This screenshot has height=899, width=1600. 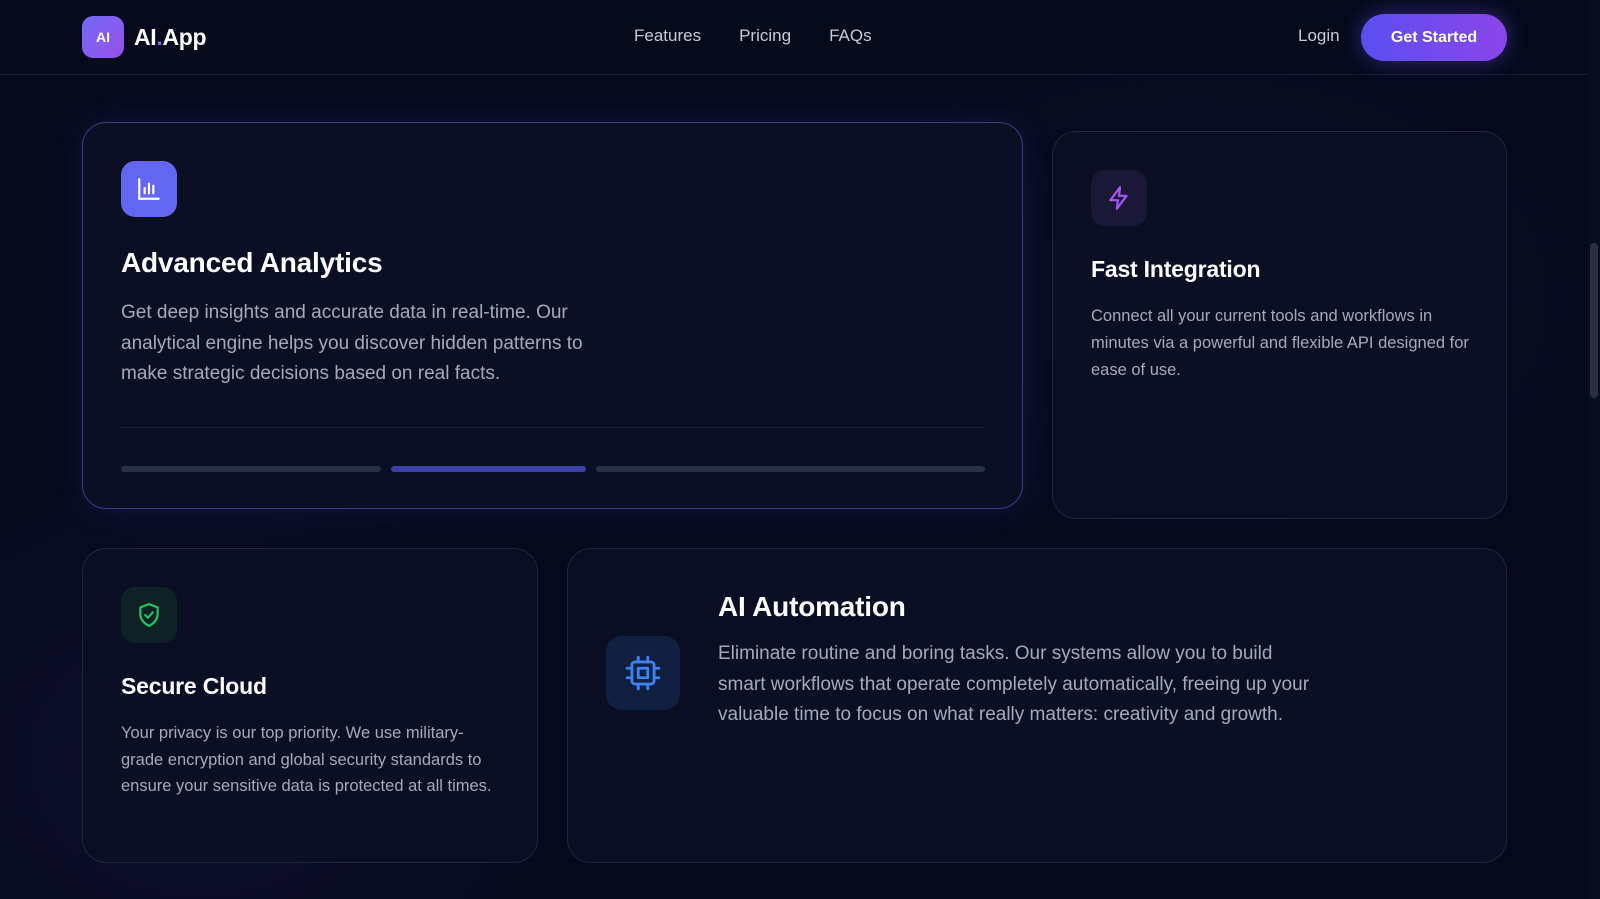 What do you see at coordinates (812, 606) in the screenshot?
I see `card-title: AI Automation` at bounding box center [812, 606].